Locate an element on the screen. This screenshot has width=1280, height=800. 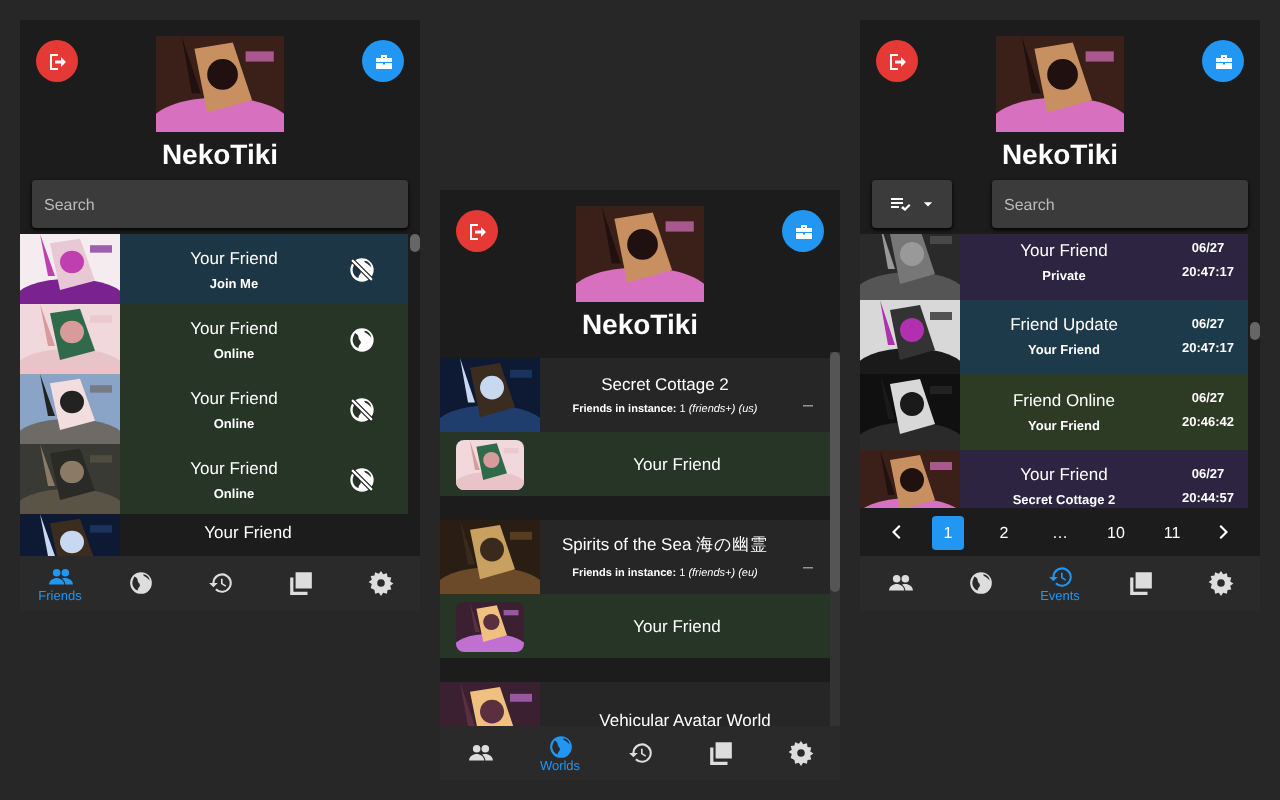
world-name: Vehicular Avatar World is located at coordinates (685, 717).